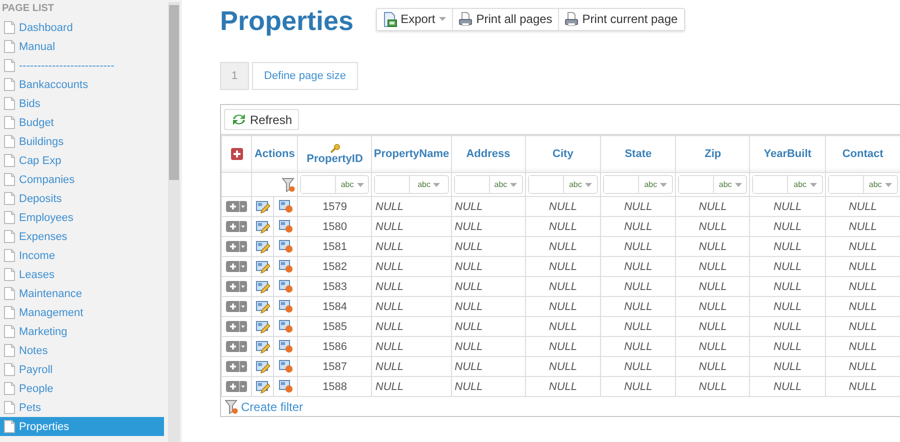  What do you see at coordinates (82, 179) in the screenshot?
I see `sidebar-item: Companies` at bounding box center [82, 179].